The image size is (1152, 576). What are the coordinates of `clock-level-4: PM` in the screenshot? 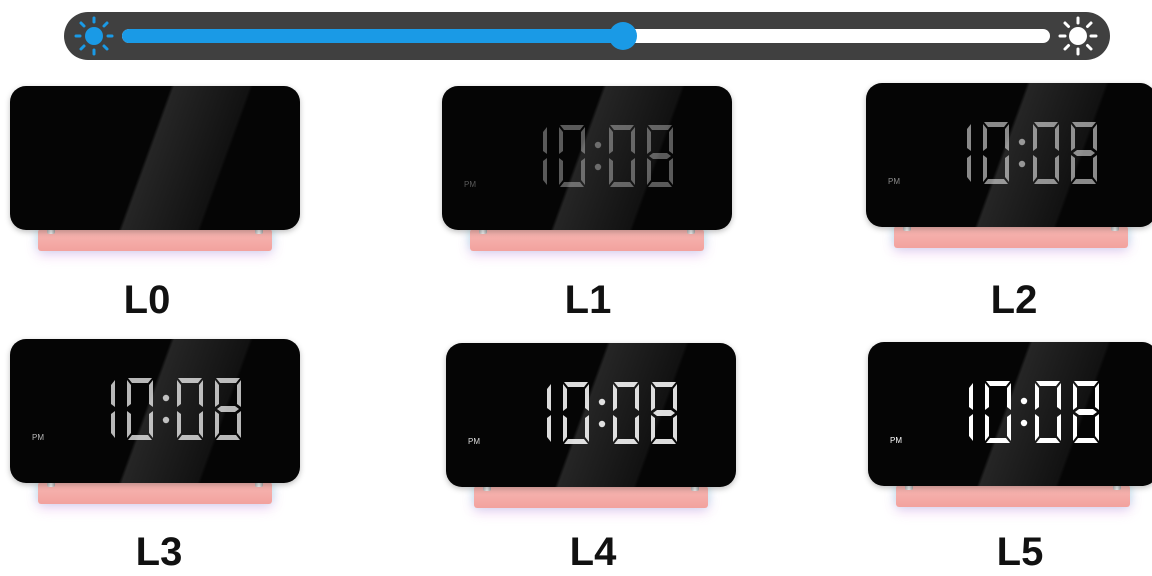 It's located at (591, 430).